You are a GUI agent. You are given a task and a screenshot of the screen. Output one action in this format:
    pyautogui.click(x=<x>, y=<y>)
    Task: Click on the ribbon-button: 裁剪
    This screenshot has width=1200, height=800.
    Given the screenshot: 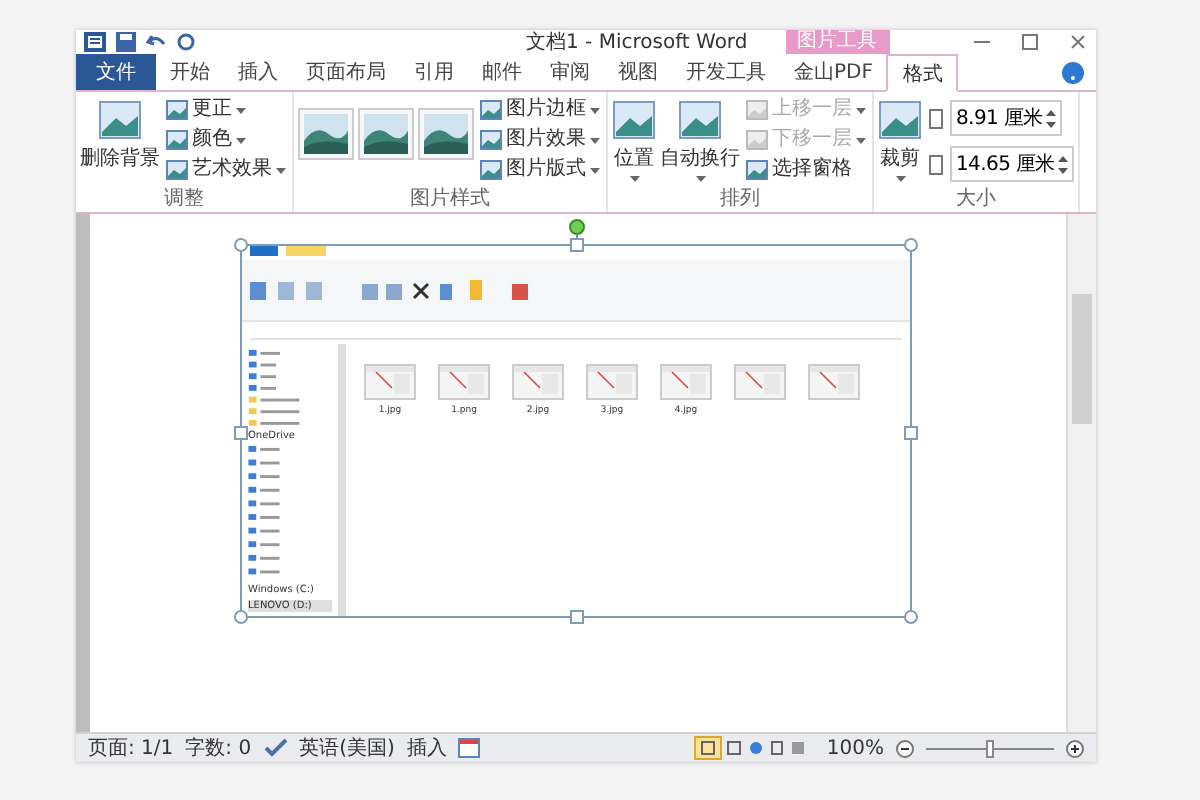 What is the action you would take?
    pyautogui.click(x=900, y=141)
    